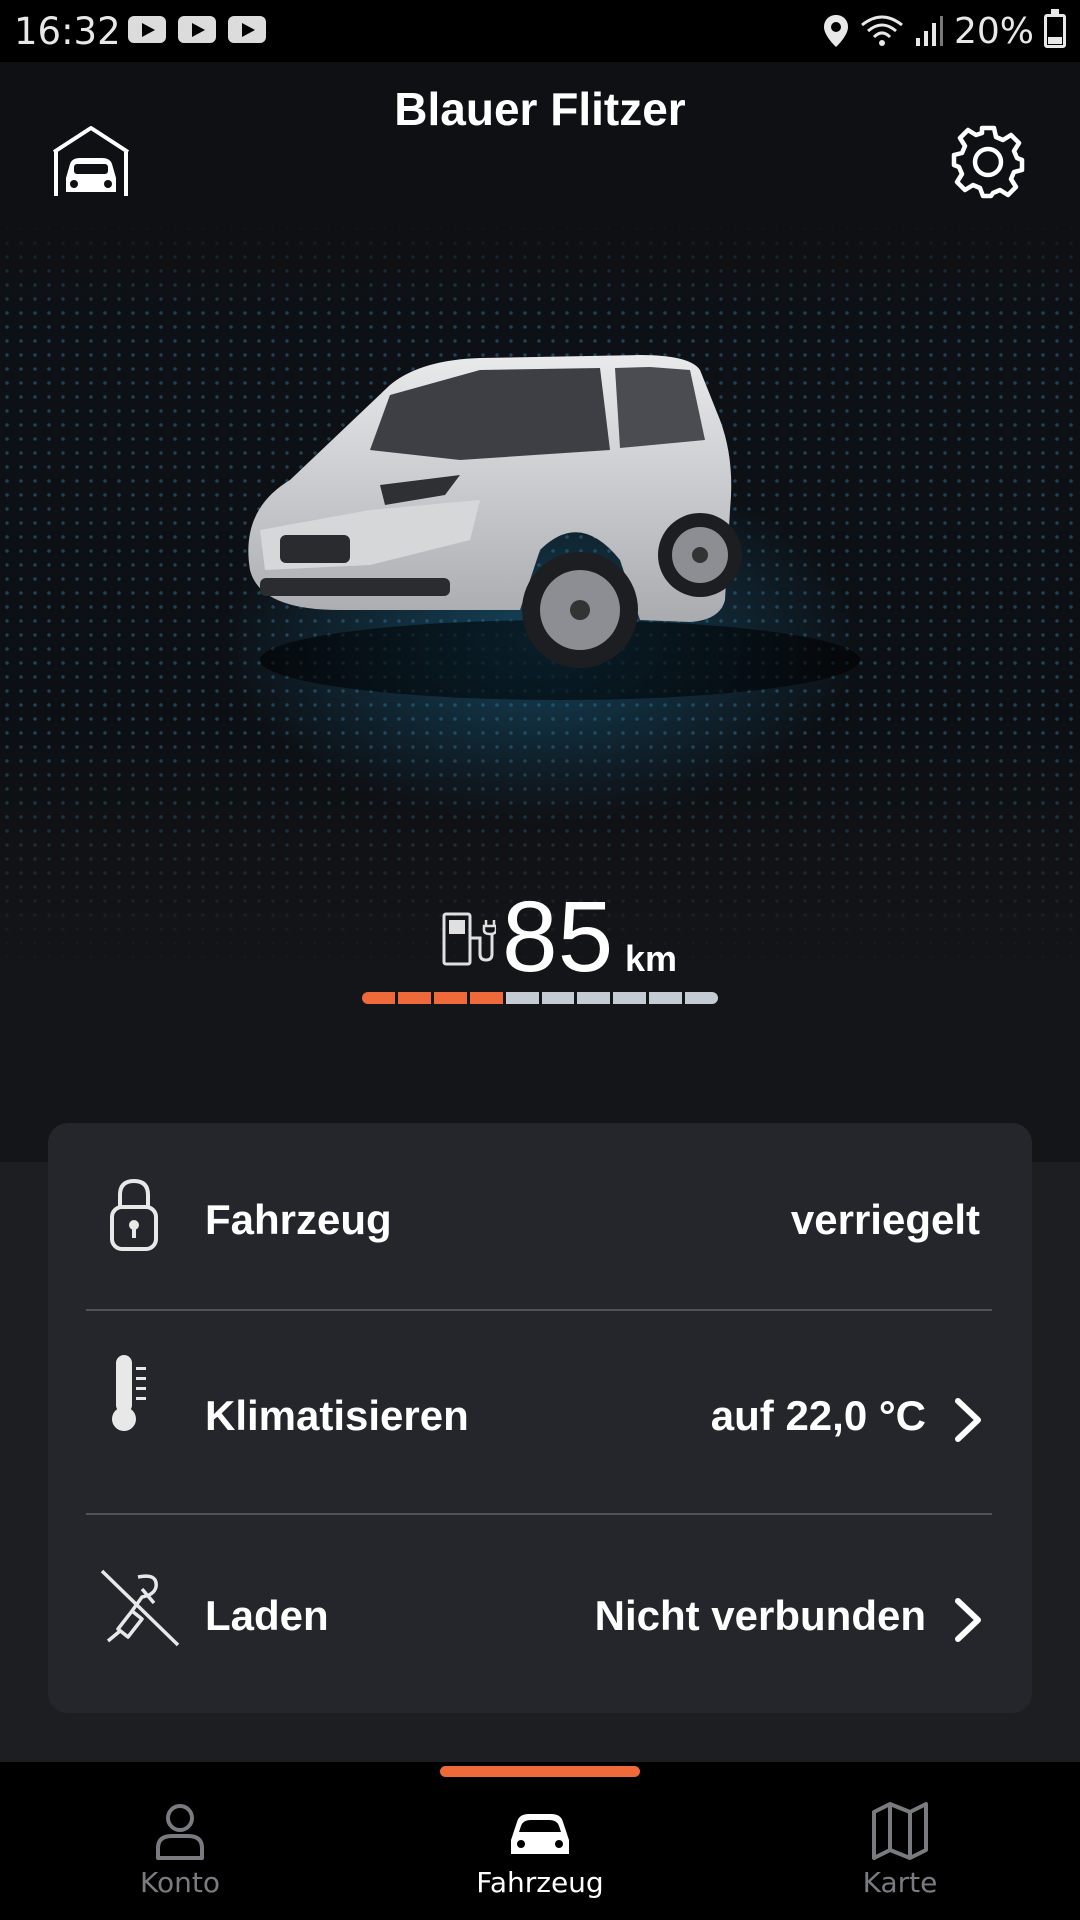  What do you see at coordinates (900, 1831) in the screenshot?
I see `map-icon` at bounding box center [900, 1831].